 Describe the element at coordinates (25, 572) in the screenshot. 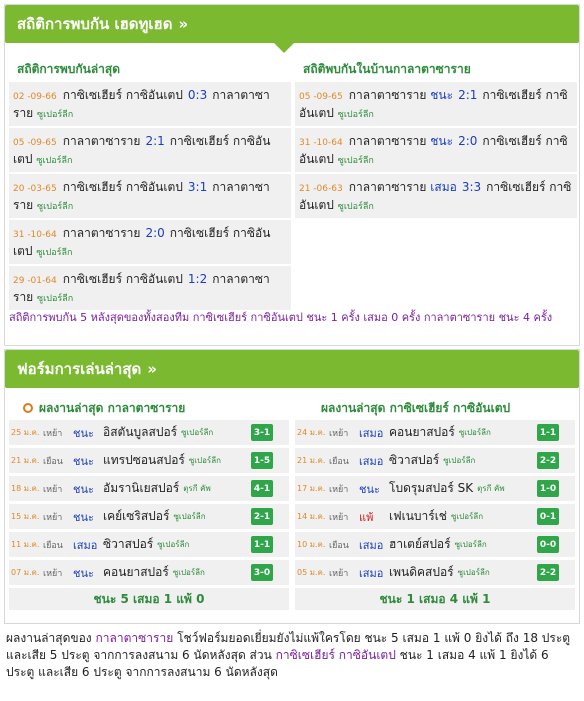

I see `match-date: 07 ม.ค.` at that location.